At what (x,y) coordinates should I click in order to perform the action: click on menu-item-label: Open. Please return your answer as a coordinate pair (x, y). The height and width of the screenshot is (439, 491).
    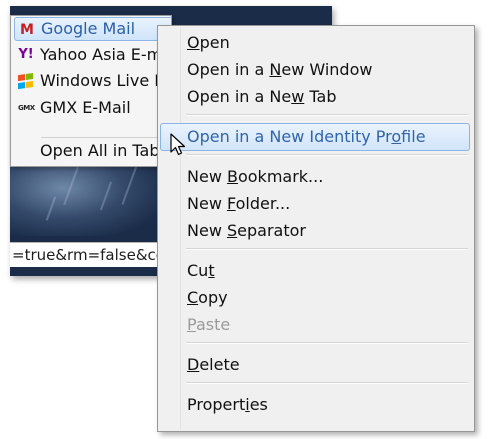
    Looking at the image, I should click on (208, 42).